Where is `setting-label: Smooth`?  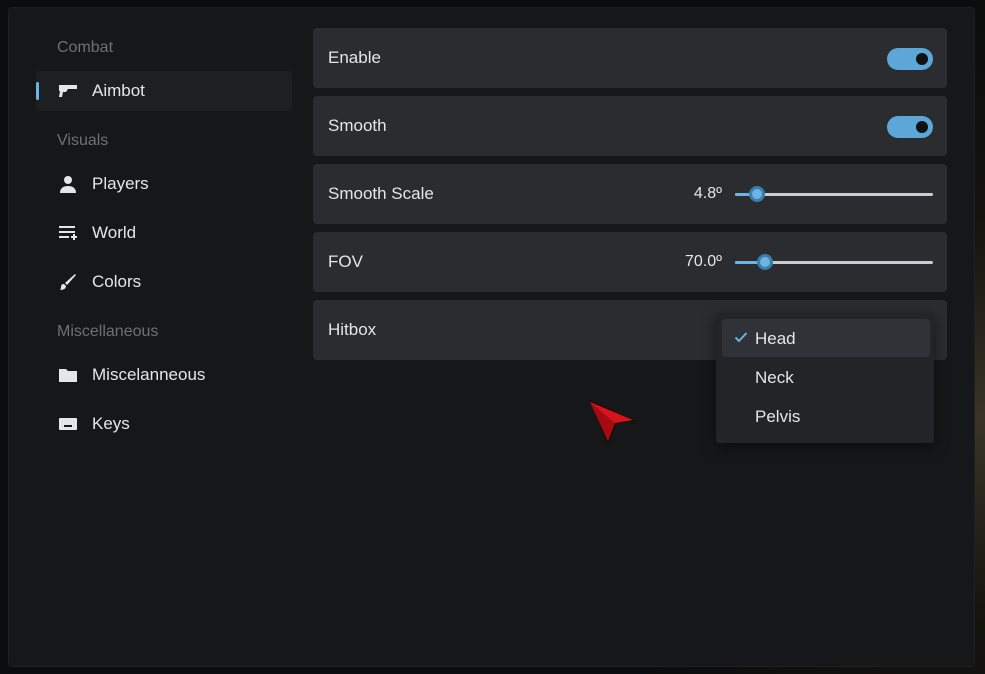
setting-label: Smooth is located at coordinates (357, 125).